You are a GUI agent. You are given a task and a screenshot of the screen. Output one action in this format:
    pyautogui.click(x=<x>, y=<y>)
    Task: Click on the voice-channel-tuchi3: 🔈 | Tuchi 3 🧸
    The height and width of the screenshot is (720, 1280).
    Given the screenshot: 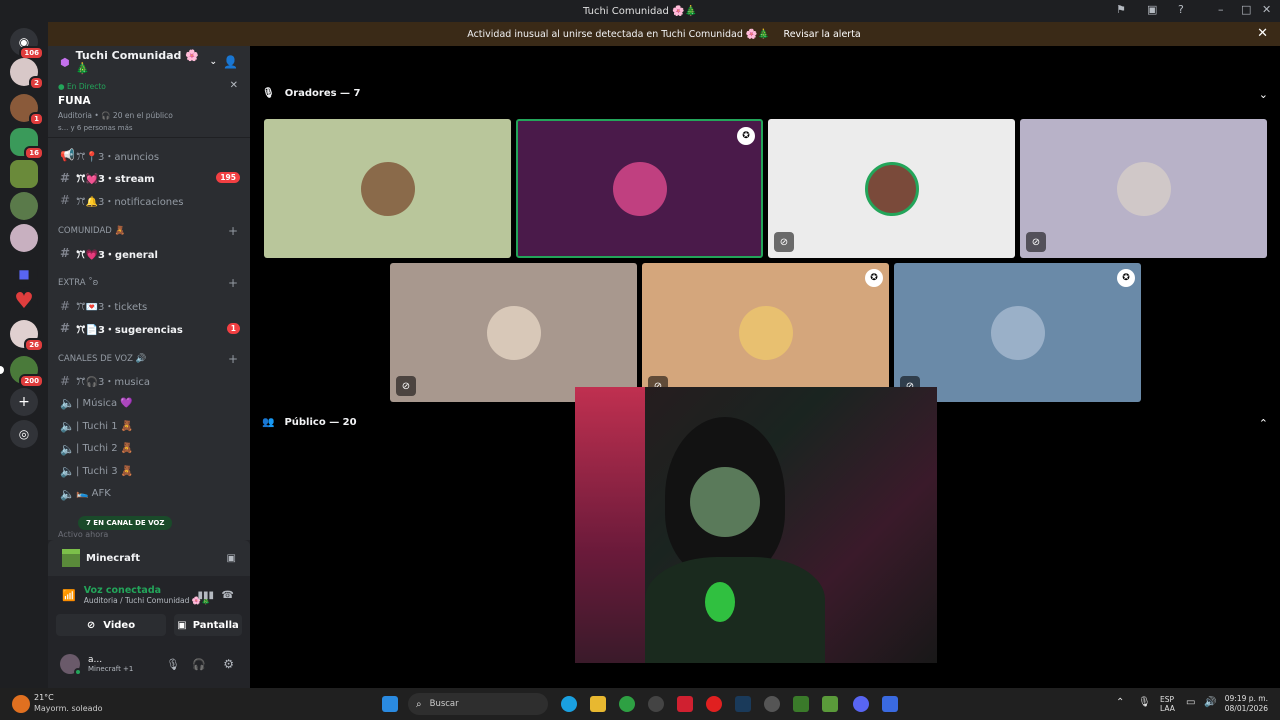 What is the action you would take?
    pyautogui.click(x=149, y=471)
    